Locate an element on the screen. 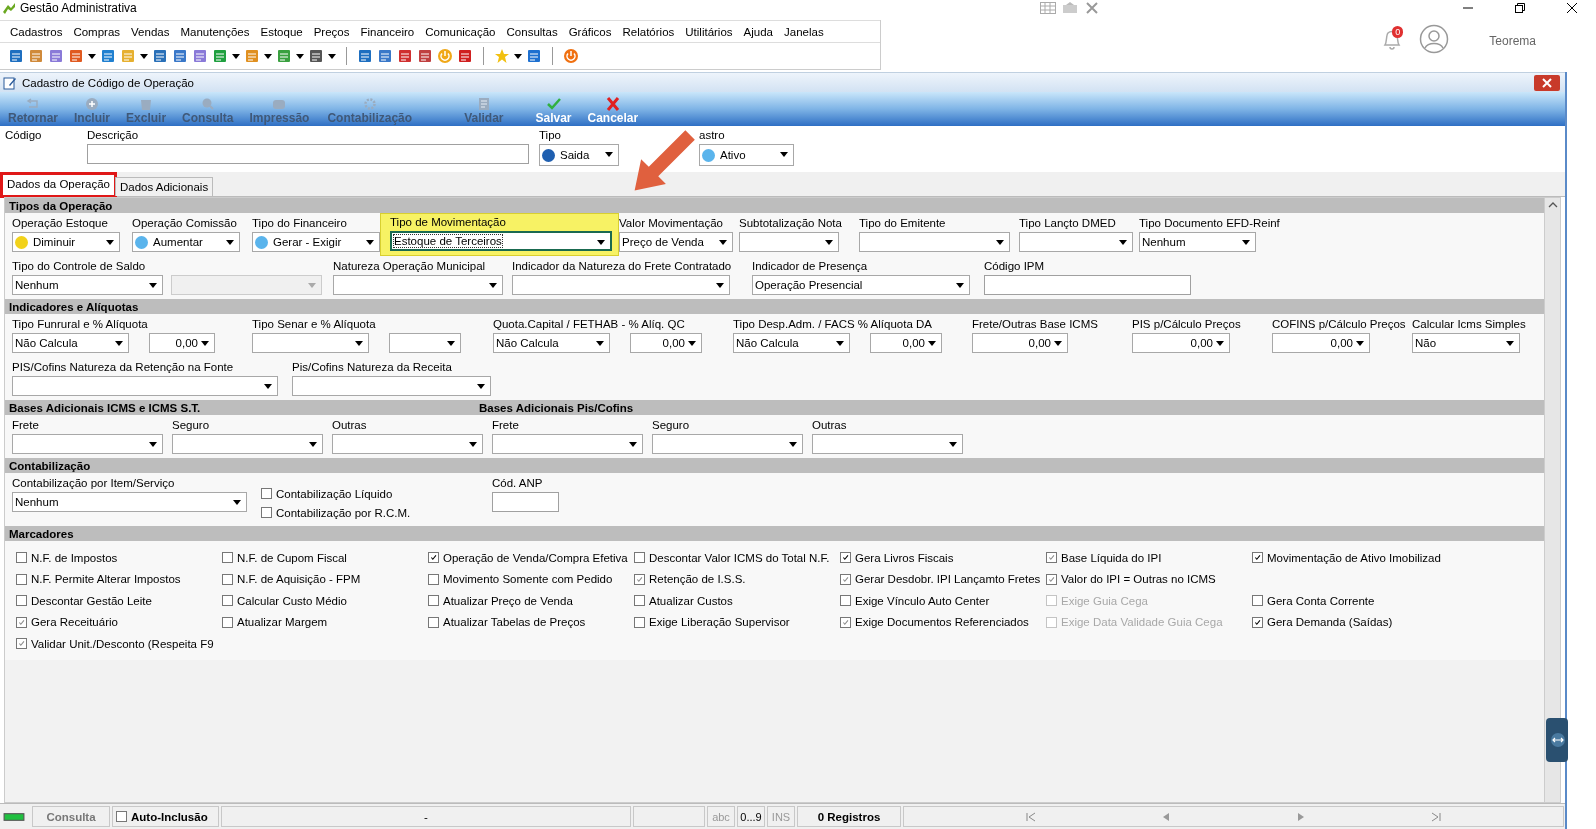 This screenshot has height=829, width=1596. close-icon is located at coordinates (1572, 8).